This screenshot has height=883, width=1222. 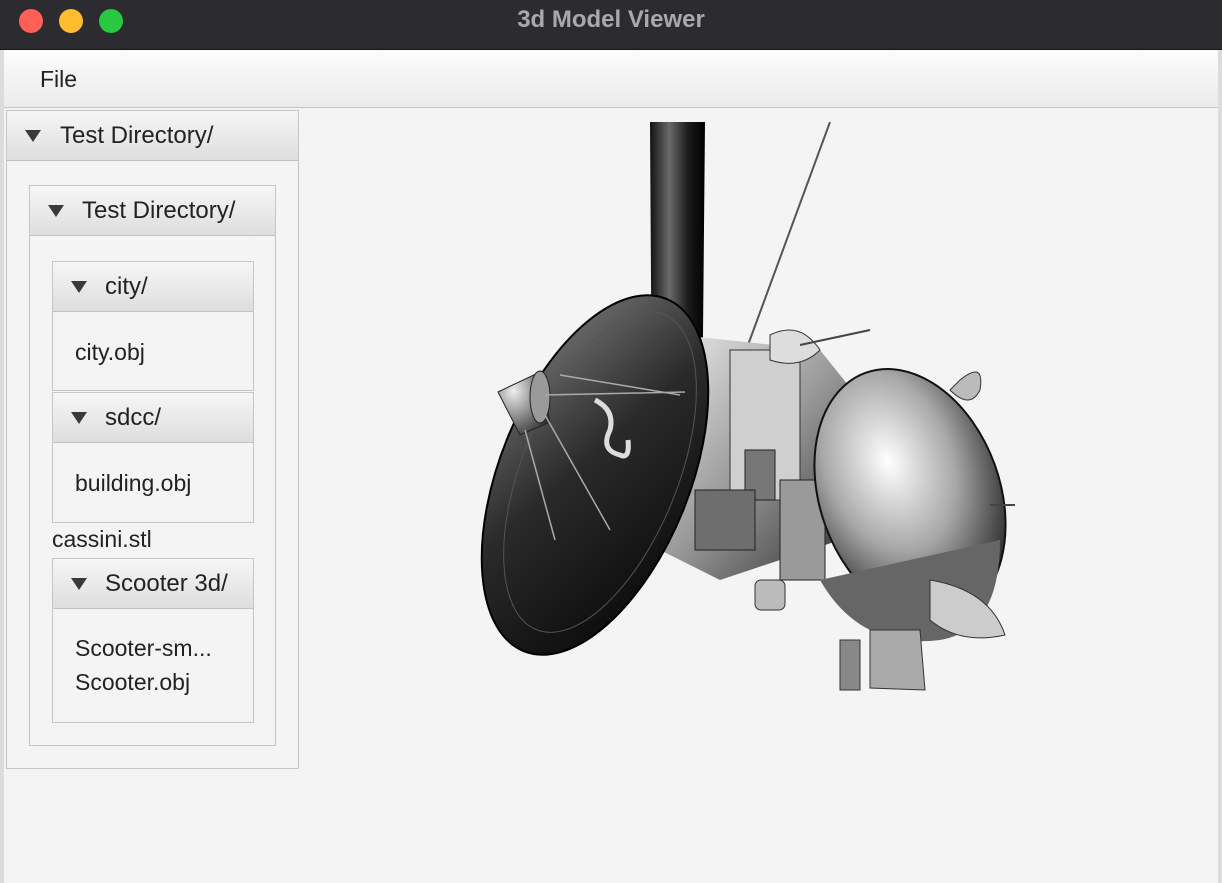 I want to click on title-bar: 3d Model Viewer, so click(x=611, y=25).